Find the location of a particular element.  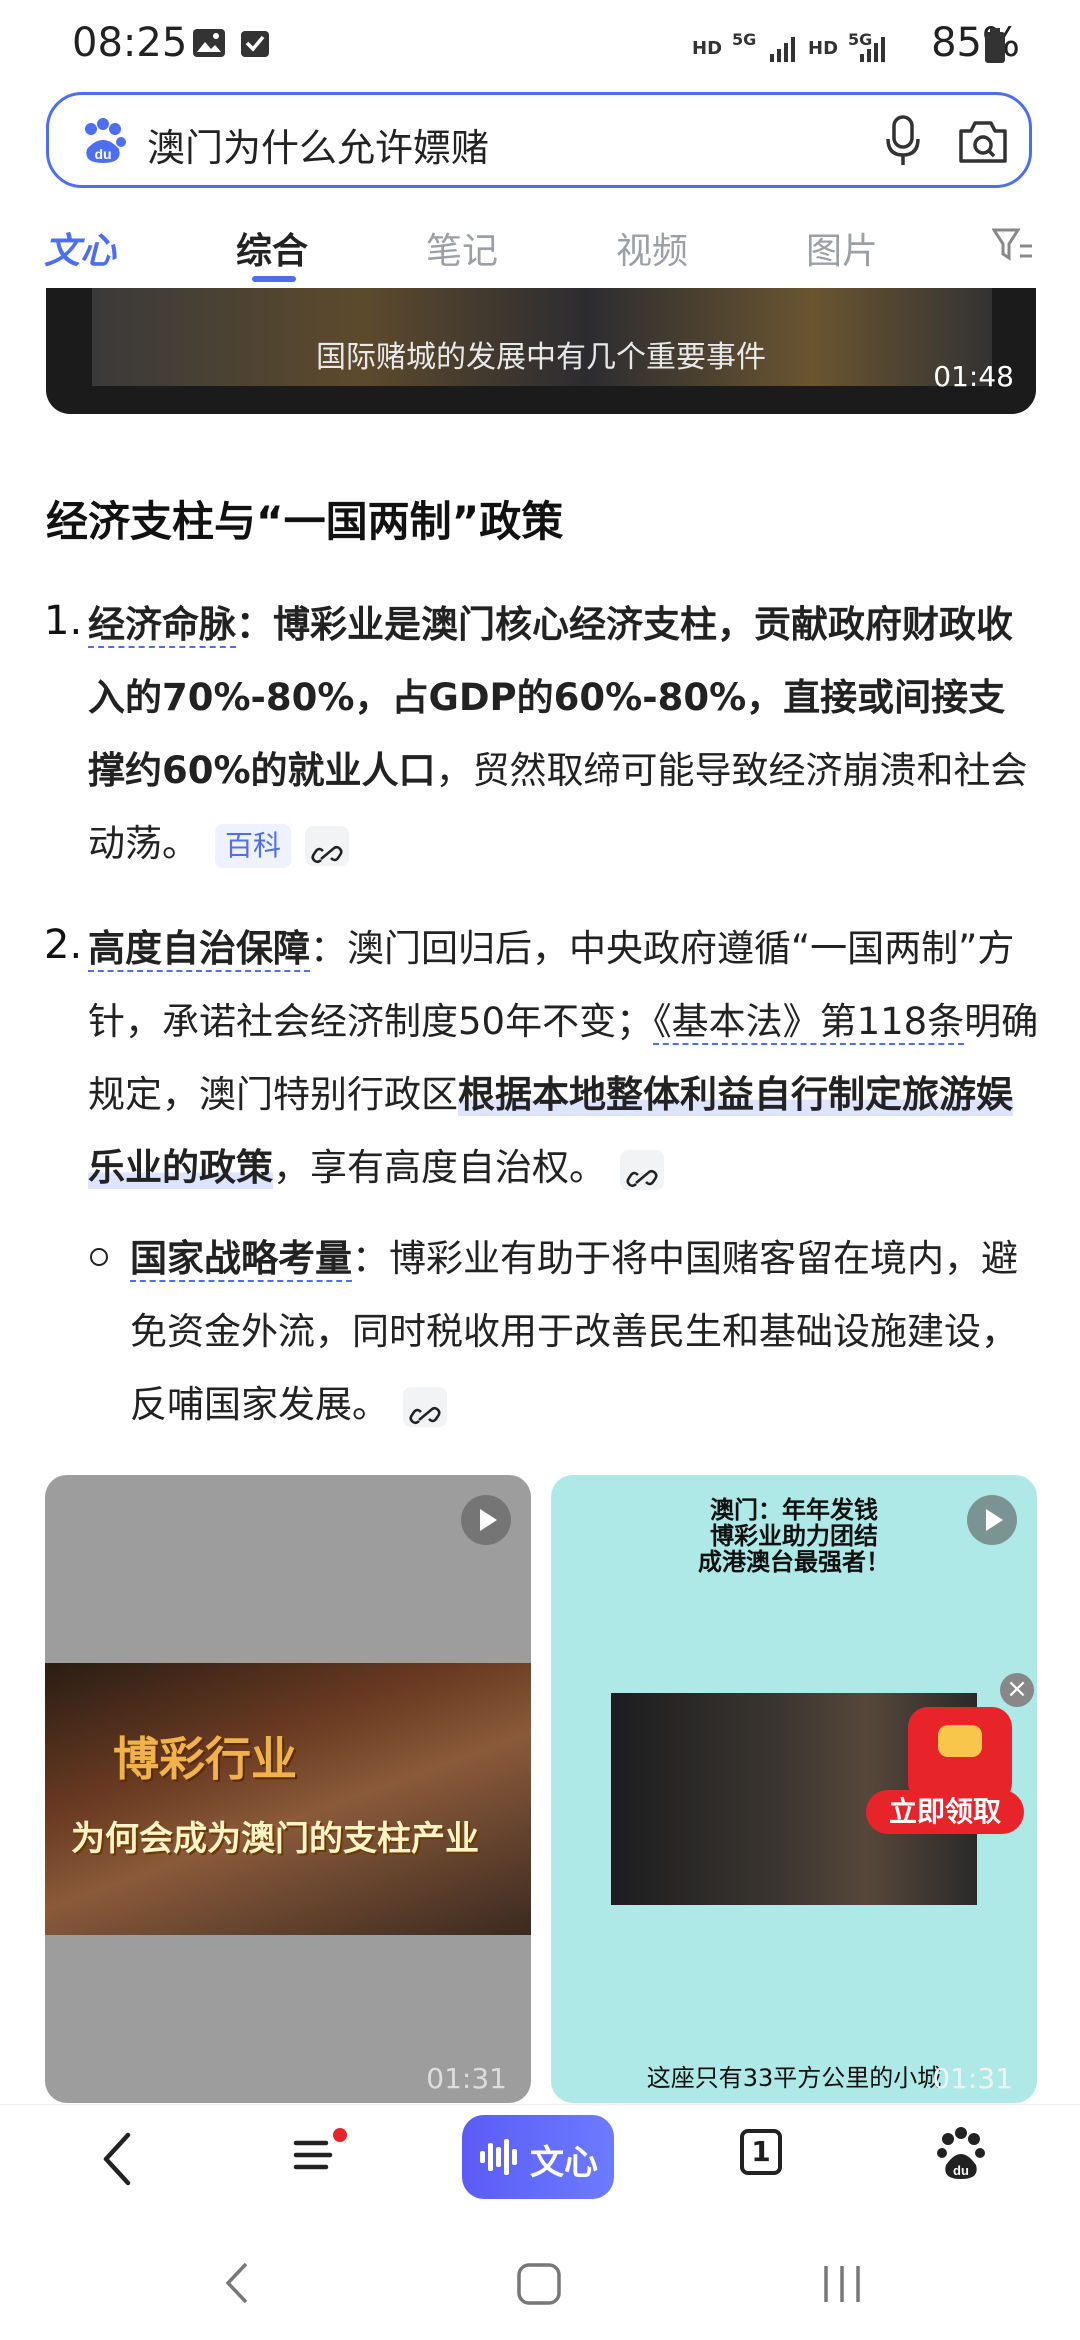

battery-icon is located at coordinates (995, 45).